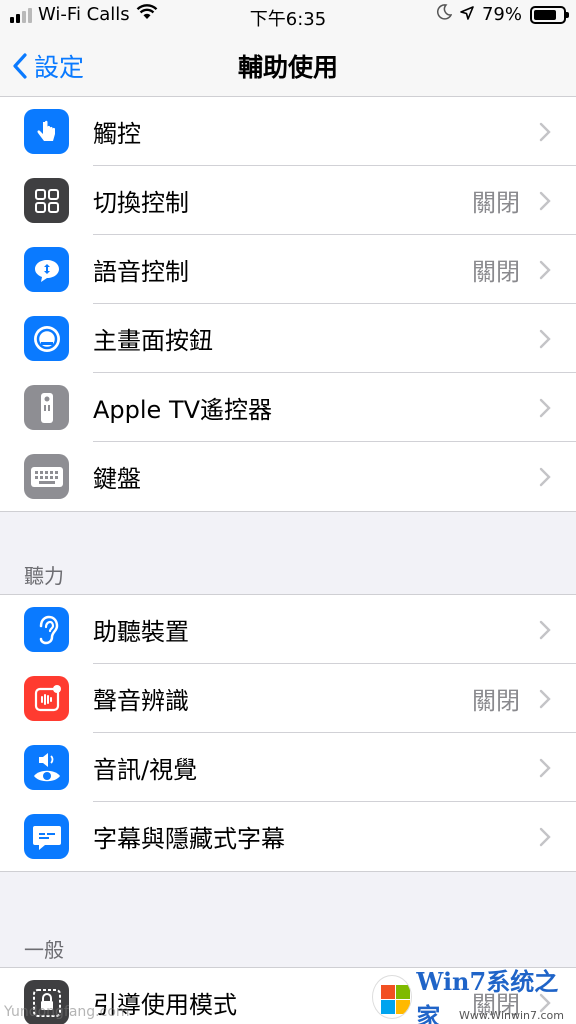 Image resolution: width=576 pixels, height=1024 pixels. Describe the element at coordinates (117, 134) in the screenshot. I see `row-label: 觸控` at that location.